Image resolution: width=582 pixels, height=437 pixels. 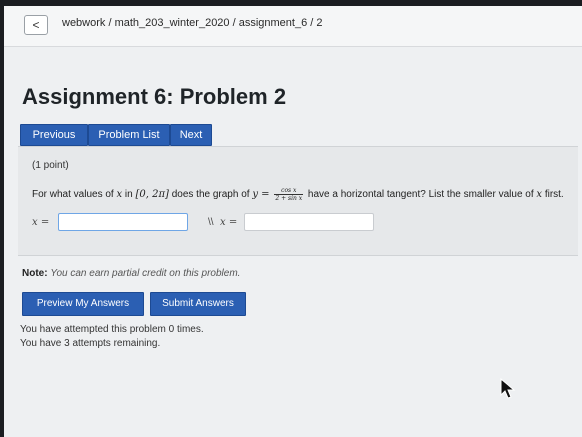 What do you see at coordinates (112, 329) in the screenshot?
I see `attempts-status: You have attempted this problem 0 times.` at bounding box center [112, 329].